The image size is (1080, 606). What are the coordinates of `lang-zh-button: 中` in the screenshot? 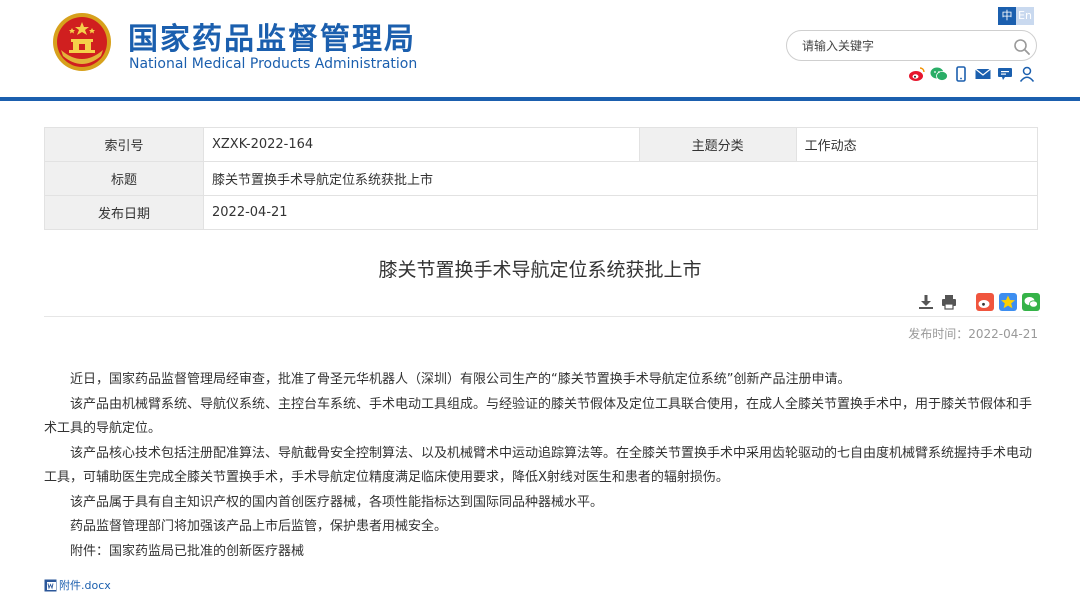 It's located at (1007, 16).